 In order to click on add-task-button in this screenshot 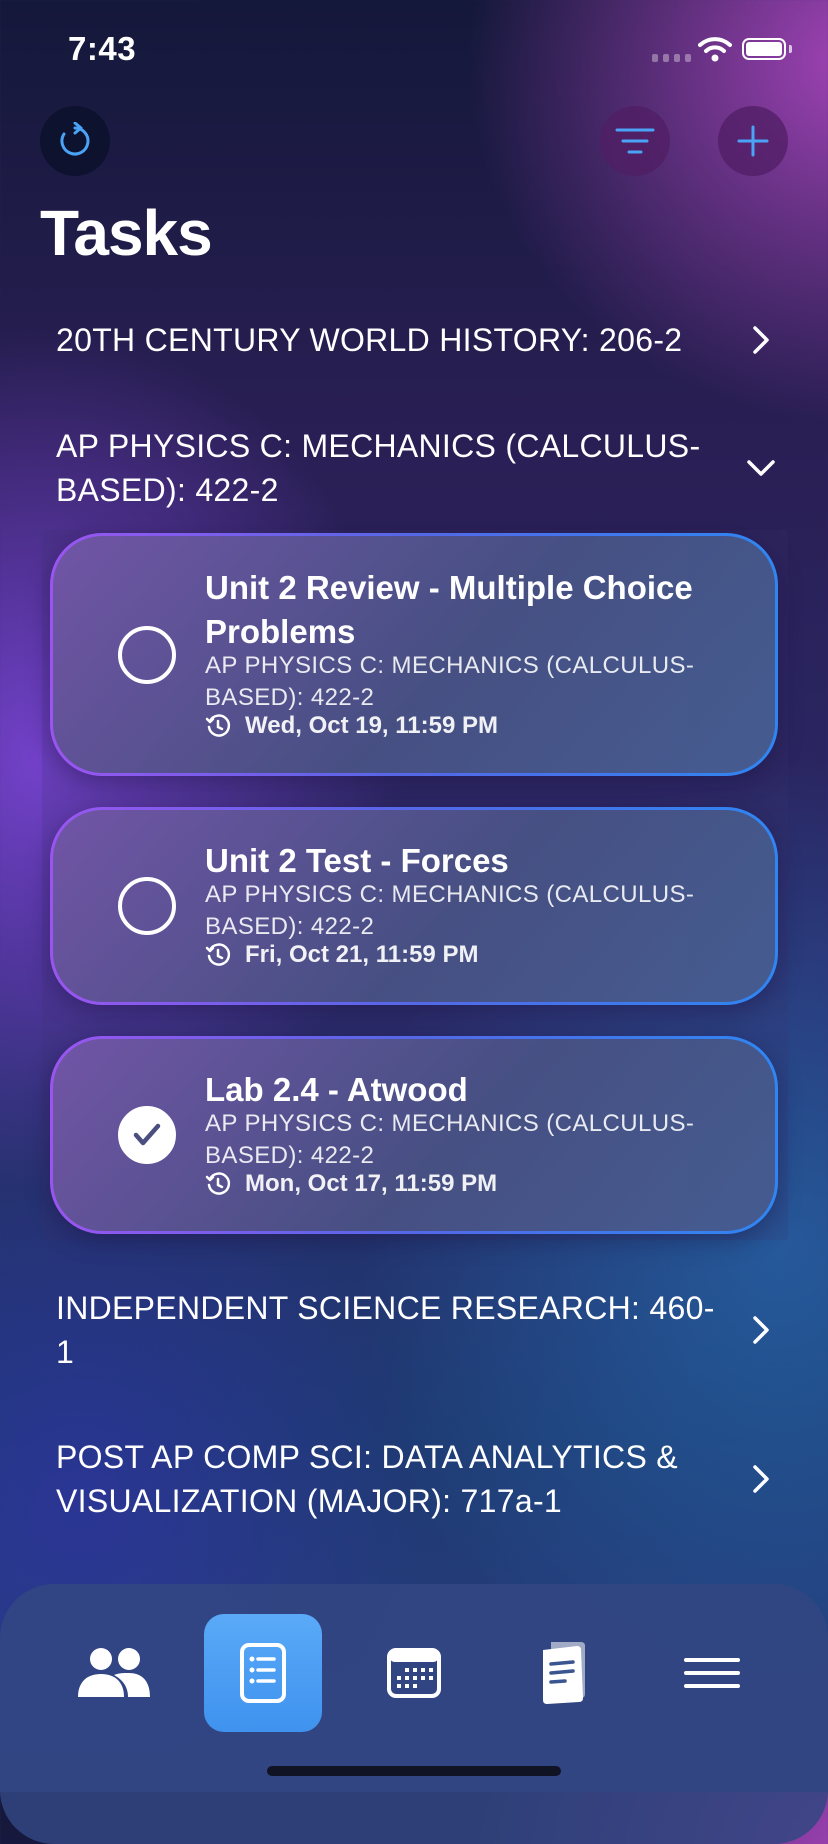, I will do `click(753, 141)`.